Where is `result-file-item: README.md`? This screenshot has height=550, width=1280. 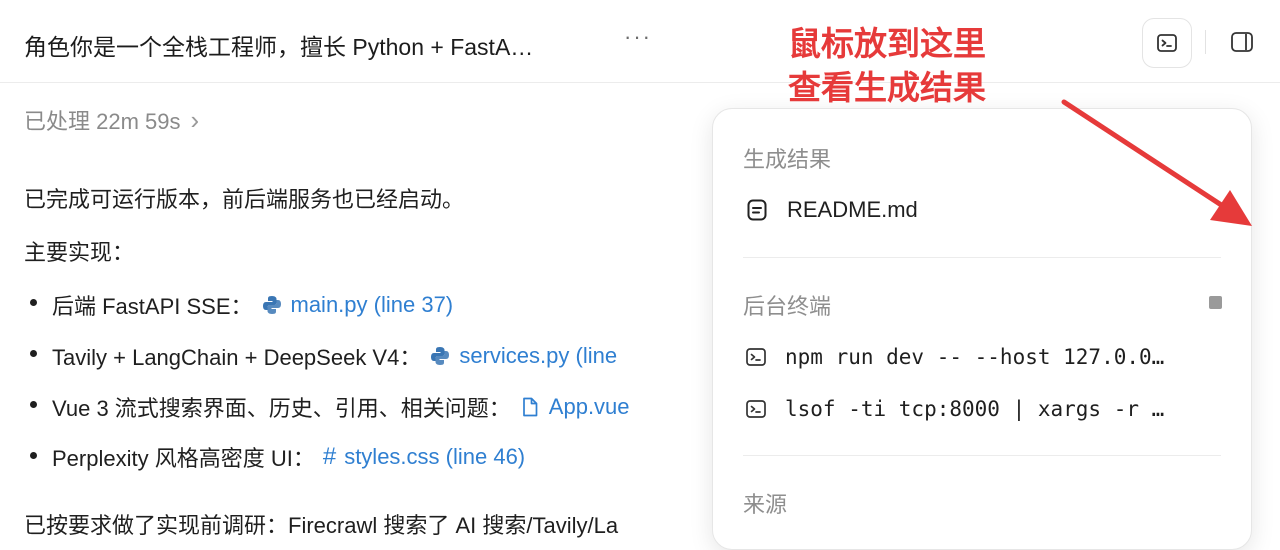
result-file-item: README.md is located at coordinates (831, 210).